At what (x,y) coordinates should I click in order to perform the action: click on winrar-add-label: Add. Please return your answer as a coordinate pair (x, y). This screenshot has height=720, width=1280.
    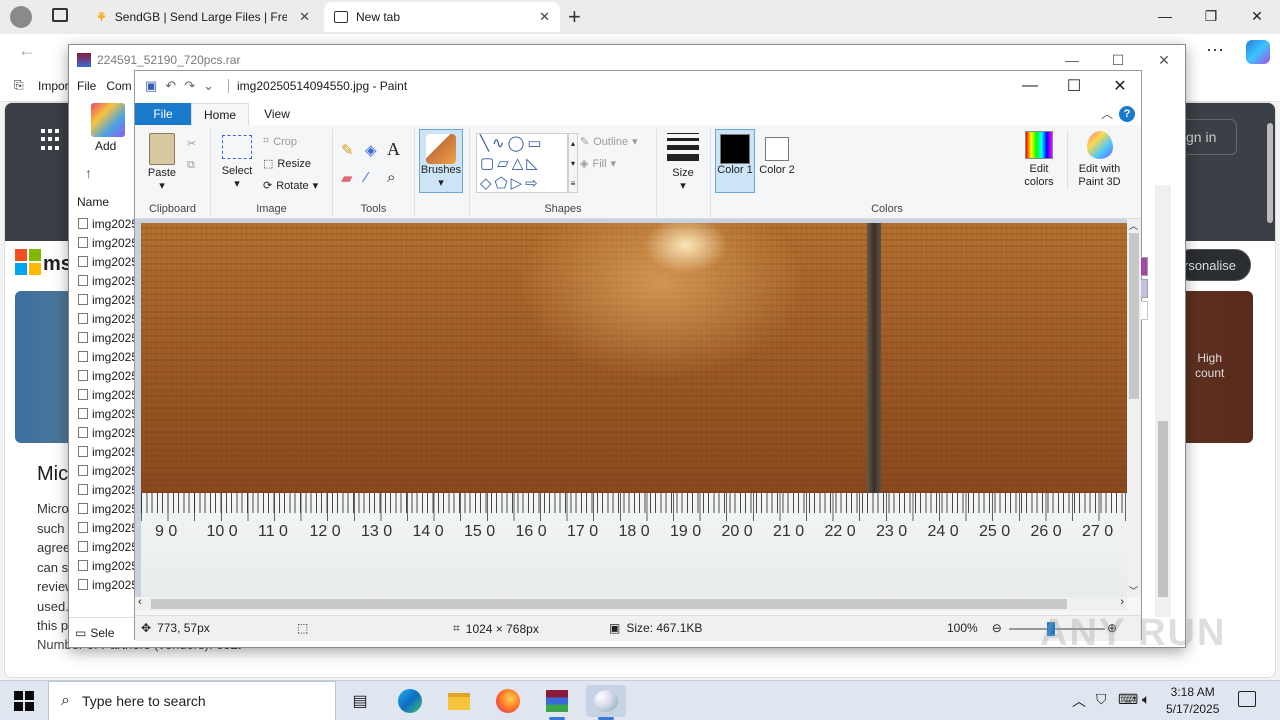
    Looking at the image, I should click on (105, 146).